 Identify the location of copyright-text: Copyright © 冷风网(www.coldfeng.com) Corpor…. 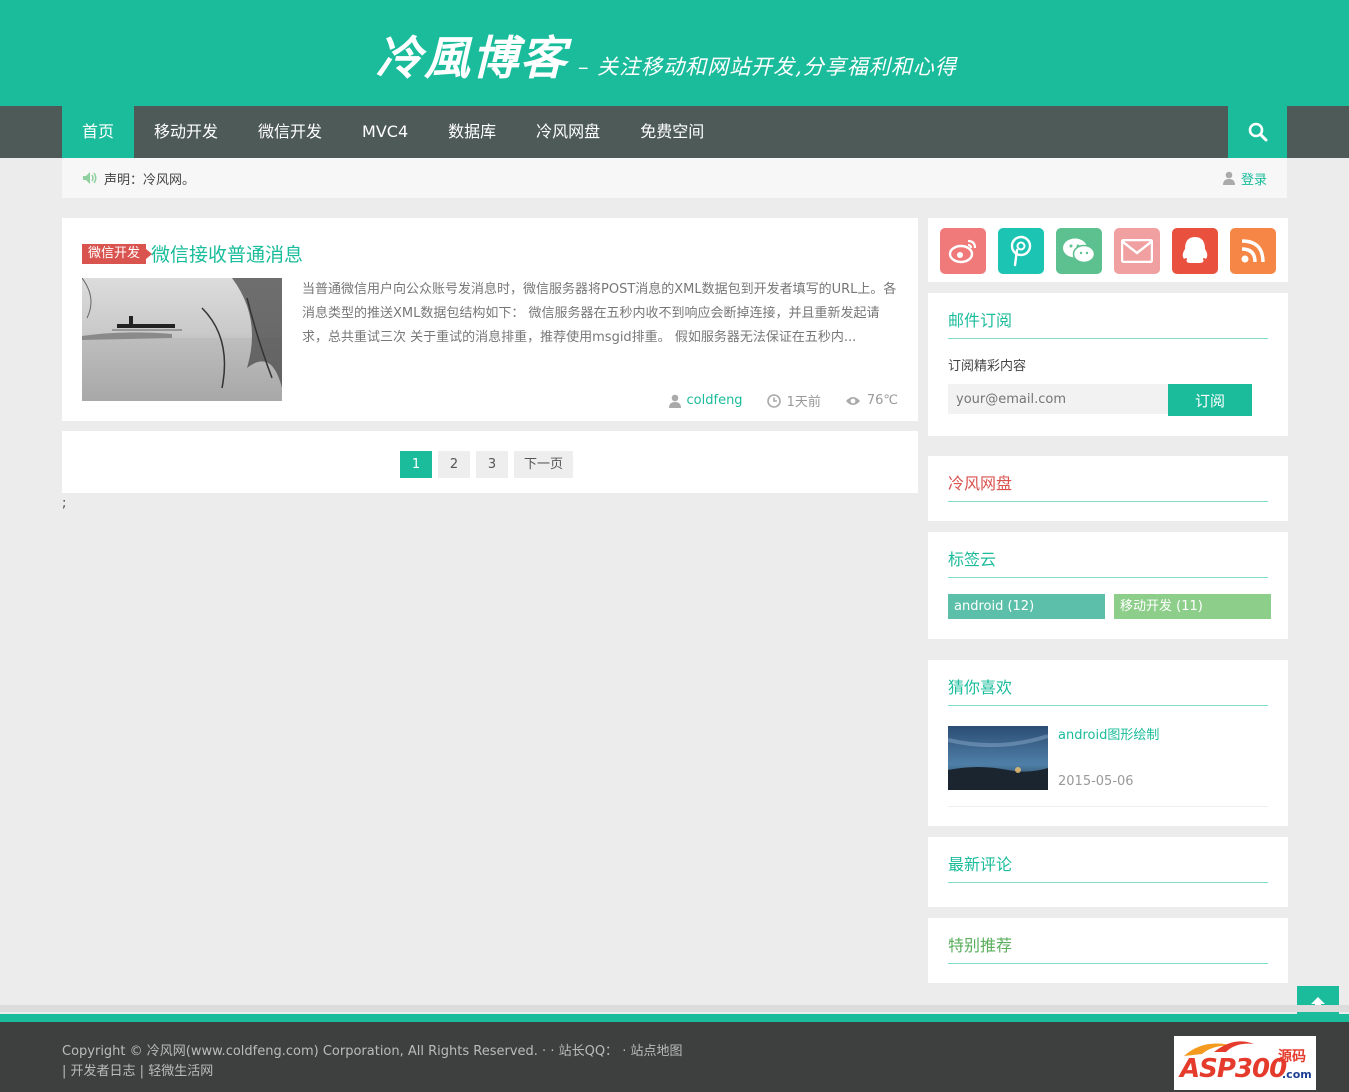
(300, 1051).